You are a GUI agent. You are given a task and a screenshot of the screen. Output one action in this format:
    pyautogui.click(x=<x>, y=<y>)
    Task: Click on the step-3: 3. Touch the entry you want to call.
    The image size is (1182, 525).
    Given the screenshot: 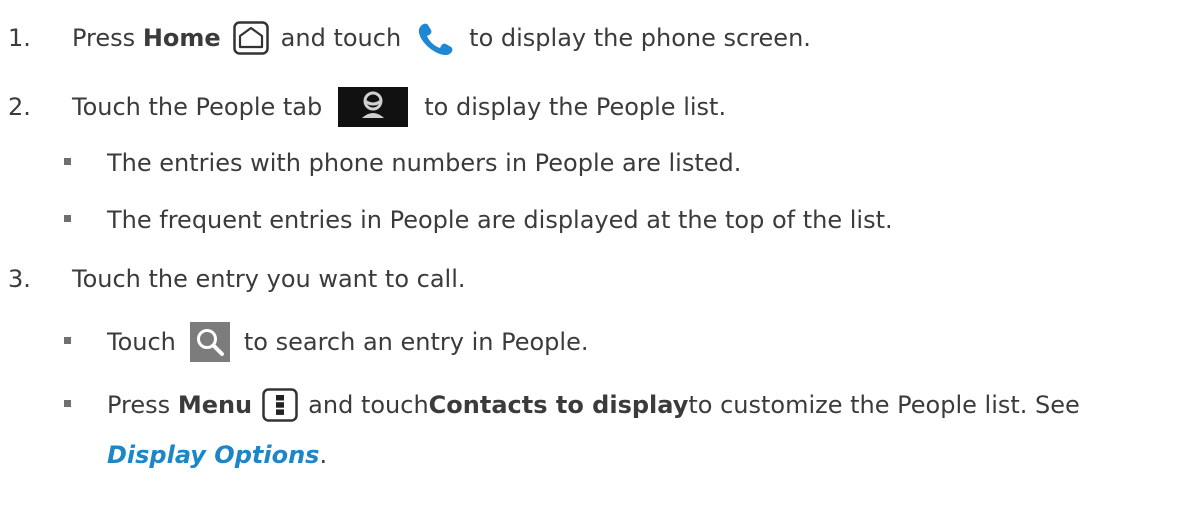 What is the action you would take?
    pyautogui.click(x=237, y=279)
    